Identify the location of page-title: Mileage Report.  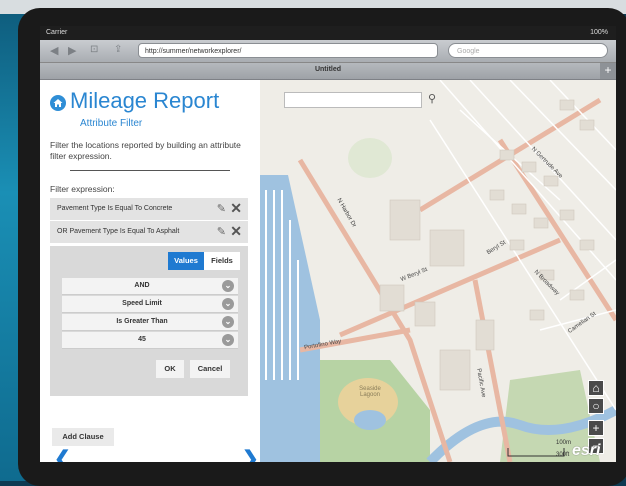
(145, 100).